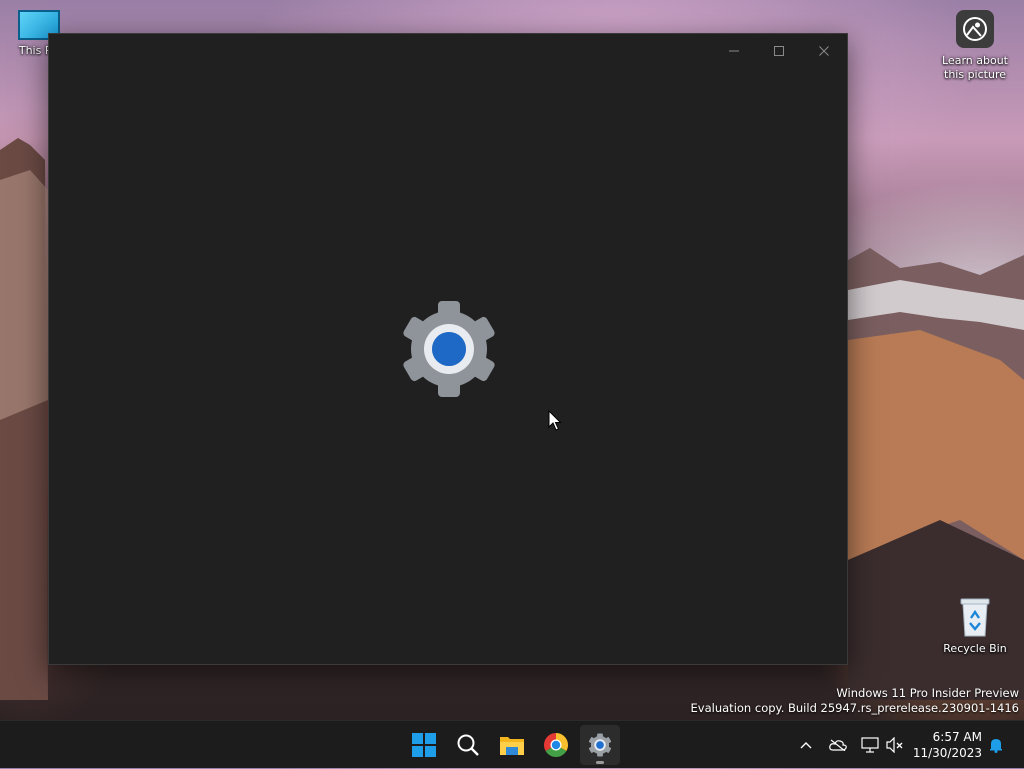  I want to click on volume-button, so click(895, 745).